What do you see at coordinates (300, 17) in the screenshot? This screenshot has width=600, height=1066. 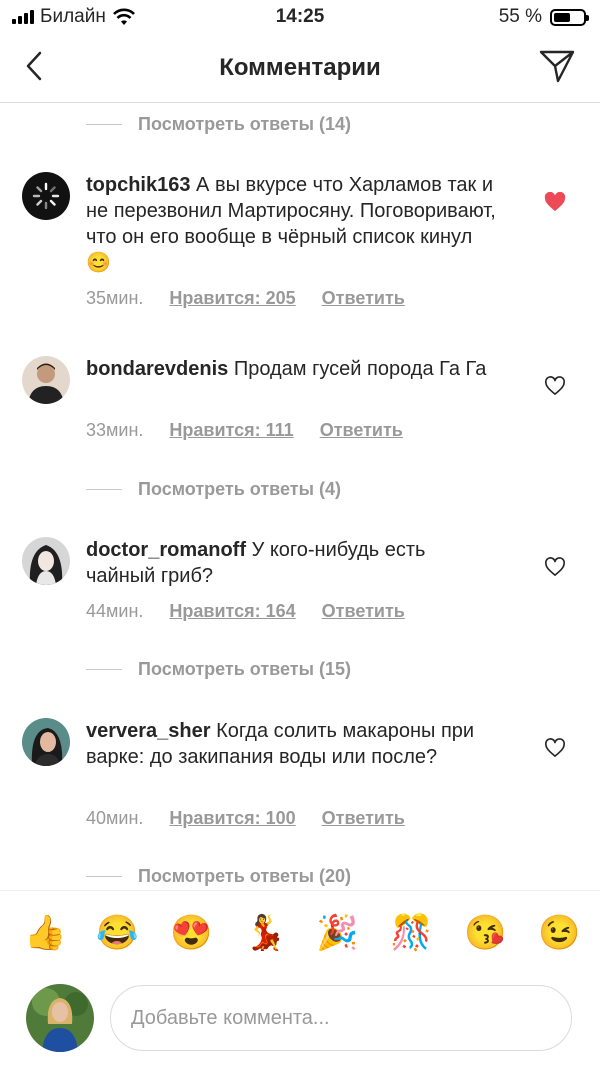 I see `status-bar: Билайн 14:25 55 %` at bounding box center [300, 17].